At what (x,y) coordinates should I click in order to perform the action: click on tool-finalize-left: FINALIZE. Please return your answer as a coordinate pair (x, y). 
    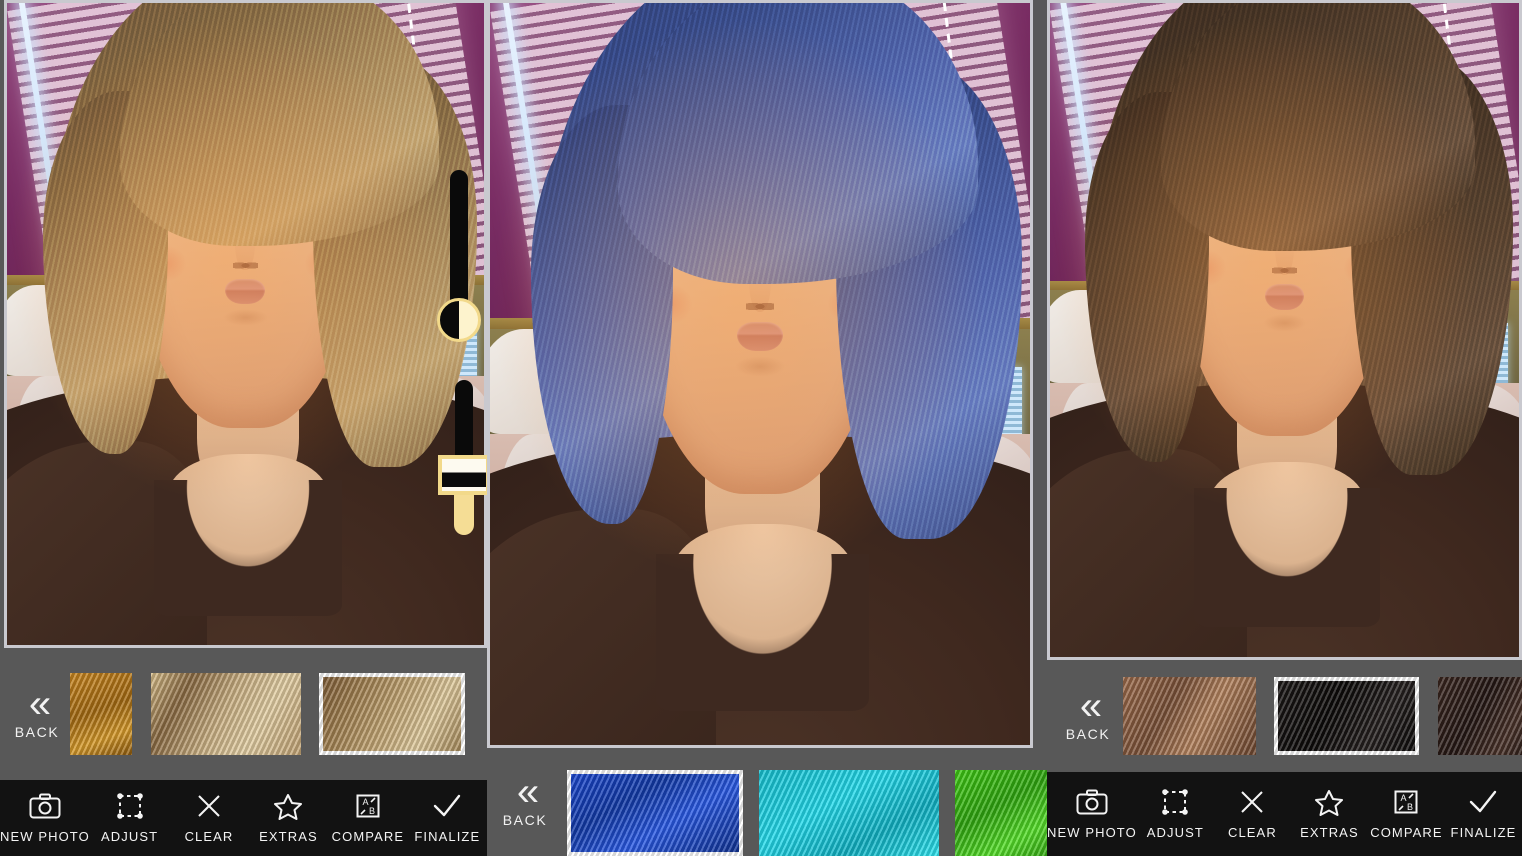
    Looking at the image, I should click on (447, 816).